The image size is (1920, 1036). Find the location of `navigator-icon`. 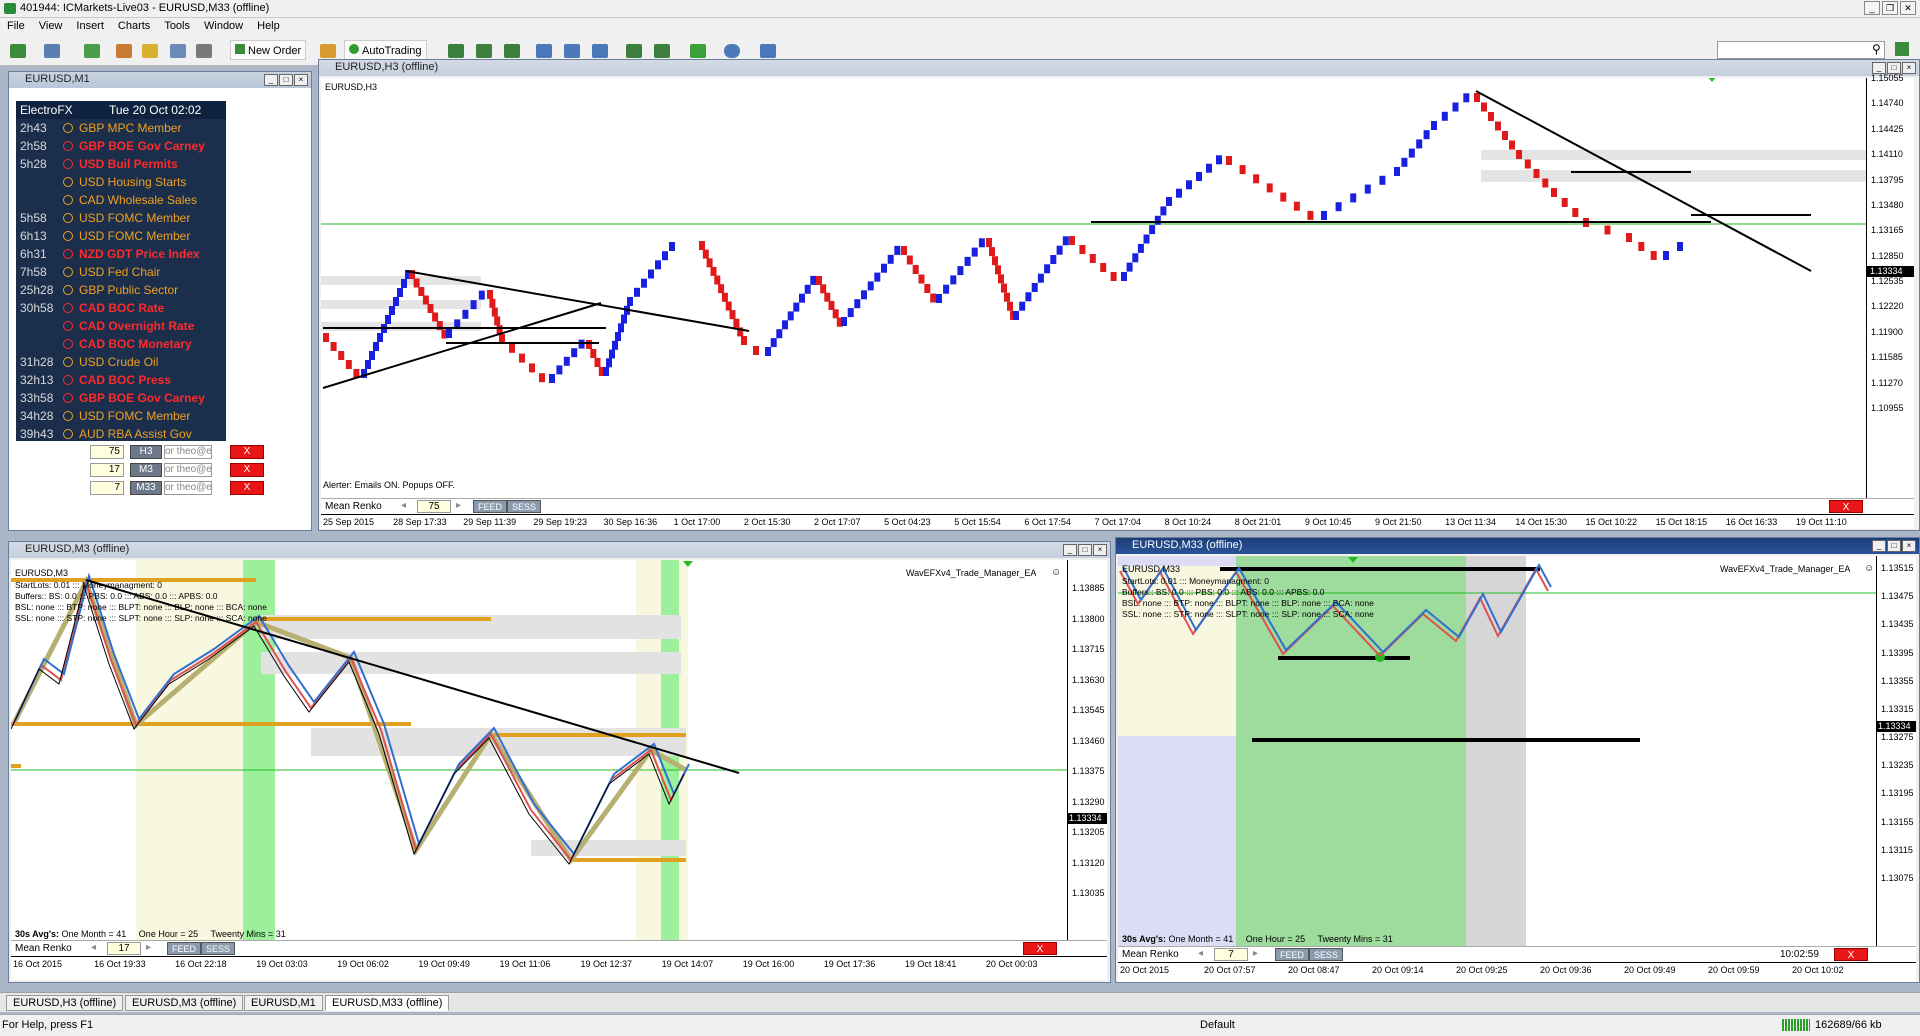

navigator-icon is located at coordinates (124, 51).